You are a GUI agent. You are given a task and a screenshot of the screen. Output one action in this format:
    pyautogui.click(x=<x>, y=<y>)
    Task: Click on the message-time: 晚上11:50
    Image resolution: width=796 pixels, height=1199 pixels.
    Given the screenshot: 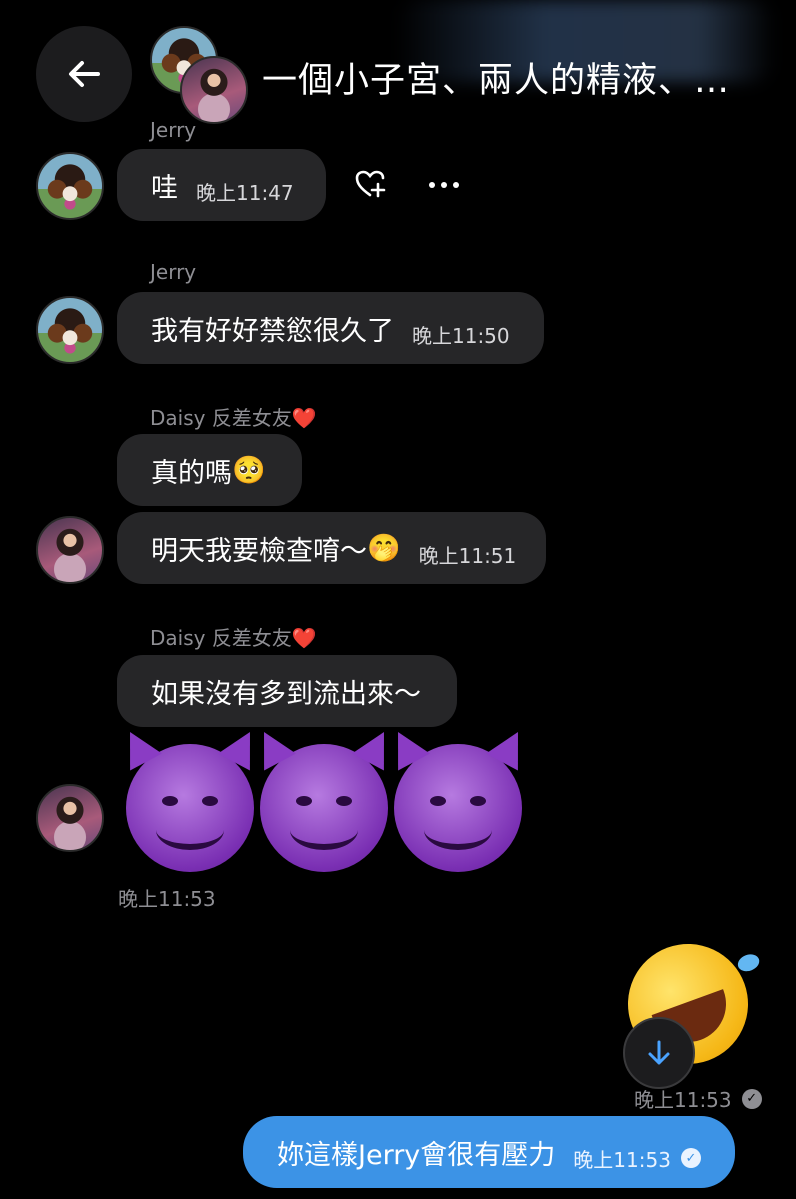 What is the action you would take?
    pyautogui.click(x=461, y=335)
    